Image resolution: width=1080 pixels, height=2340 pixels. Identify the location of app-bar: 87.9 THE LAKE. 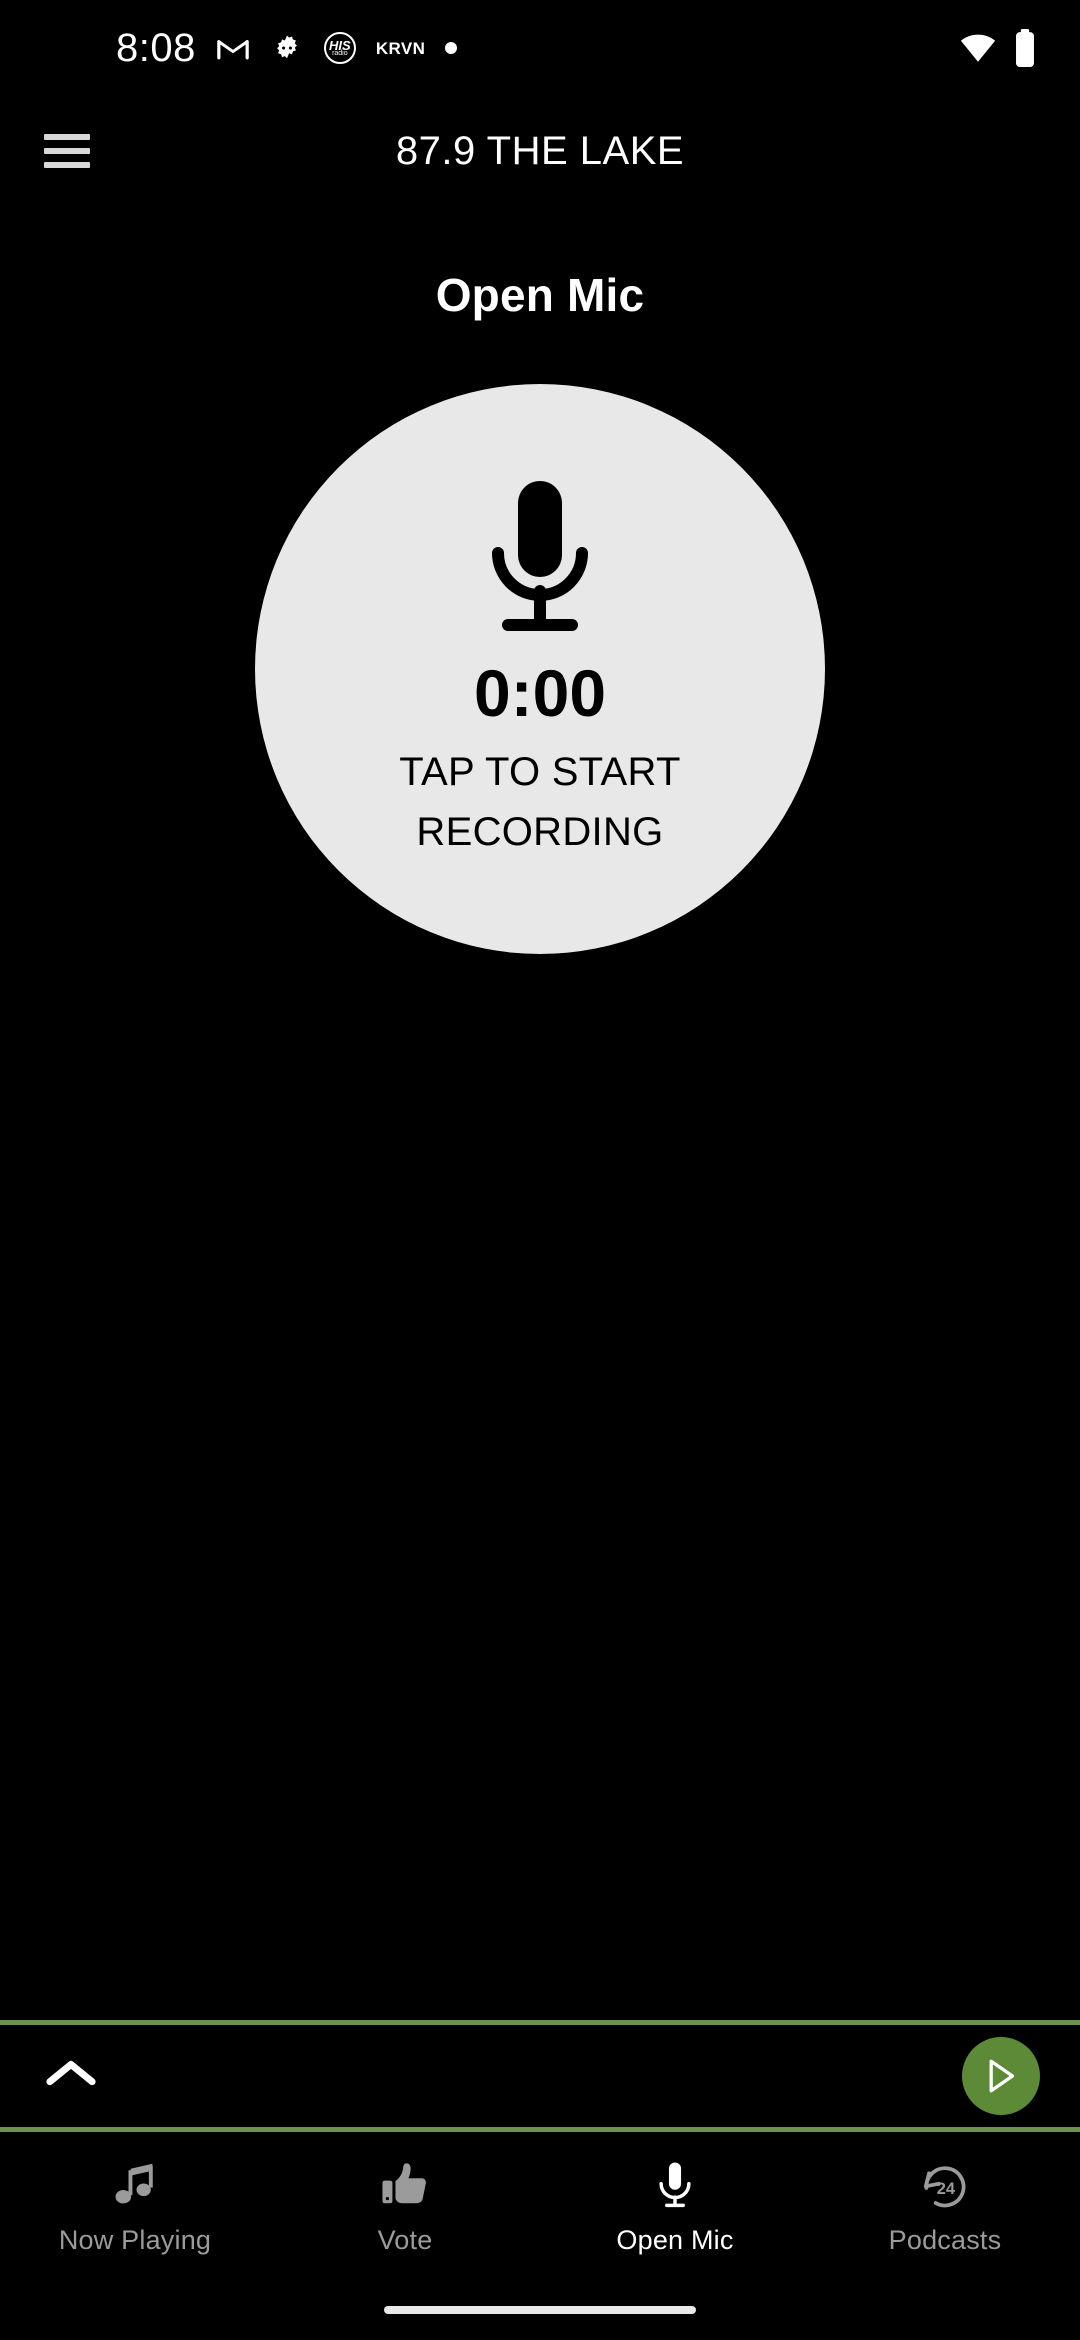
(540, 151).